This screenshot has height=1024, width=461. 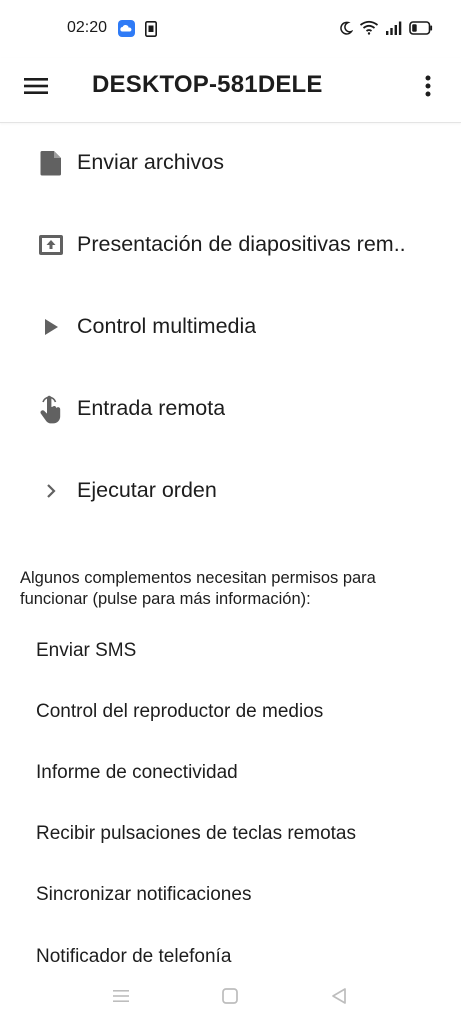 I want to click on permission-label: Notificador de telefonía, so click(x=134, y=956).